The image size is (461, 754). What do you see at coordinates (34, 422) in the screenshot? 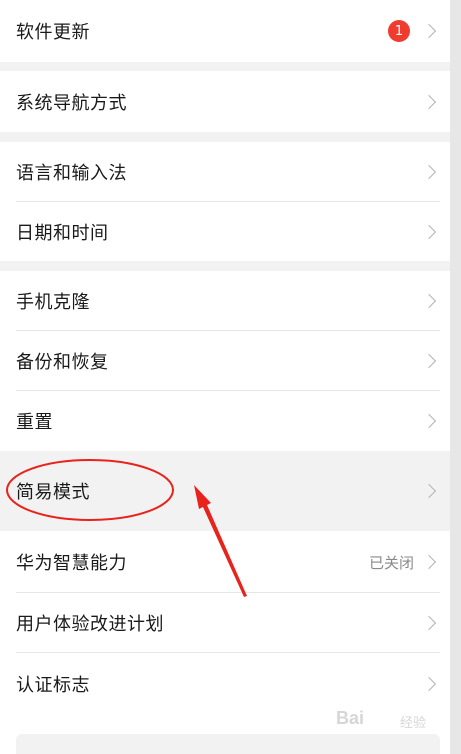
I see `settings-item-label: 重置` at bounding box center [34, 422].